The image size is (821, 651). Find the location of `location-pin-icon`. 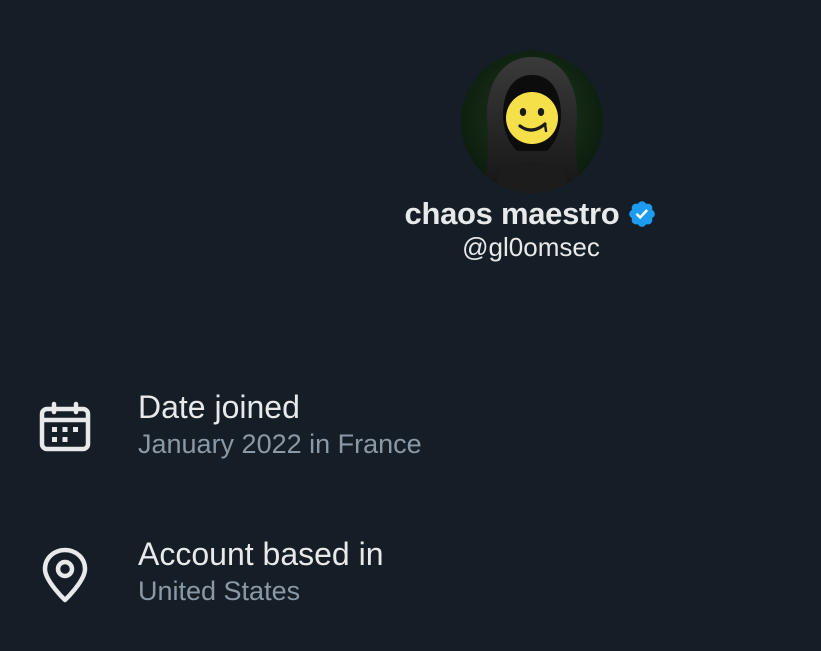

location-pin-icon is located at coordinates (65, 575).